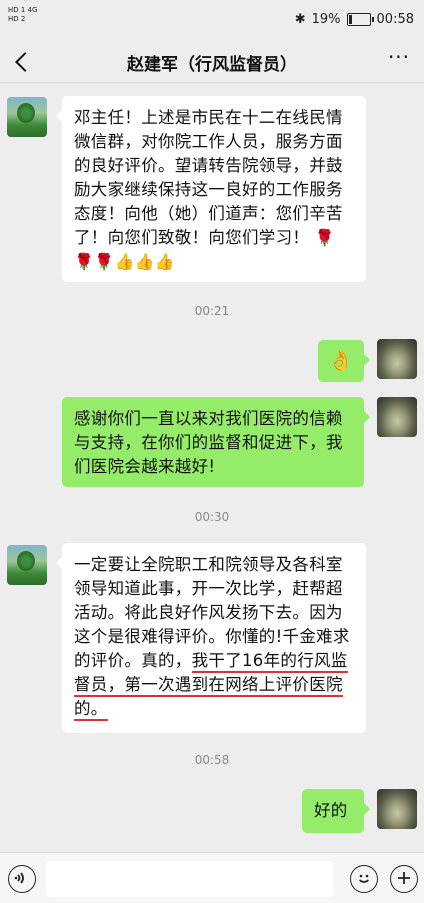 The width and height of the screenshot is (424, 903). Describe the element at coordinates (341, 360) in the screenshot. I see `ok-hand-emoji: 👌` at that location.